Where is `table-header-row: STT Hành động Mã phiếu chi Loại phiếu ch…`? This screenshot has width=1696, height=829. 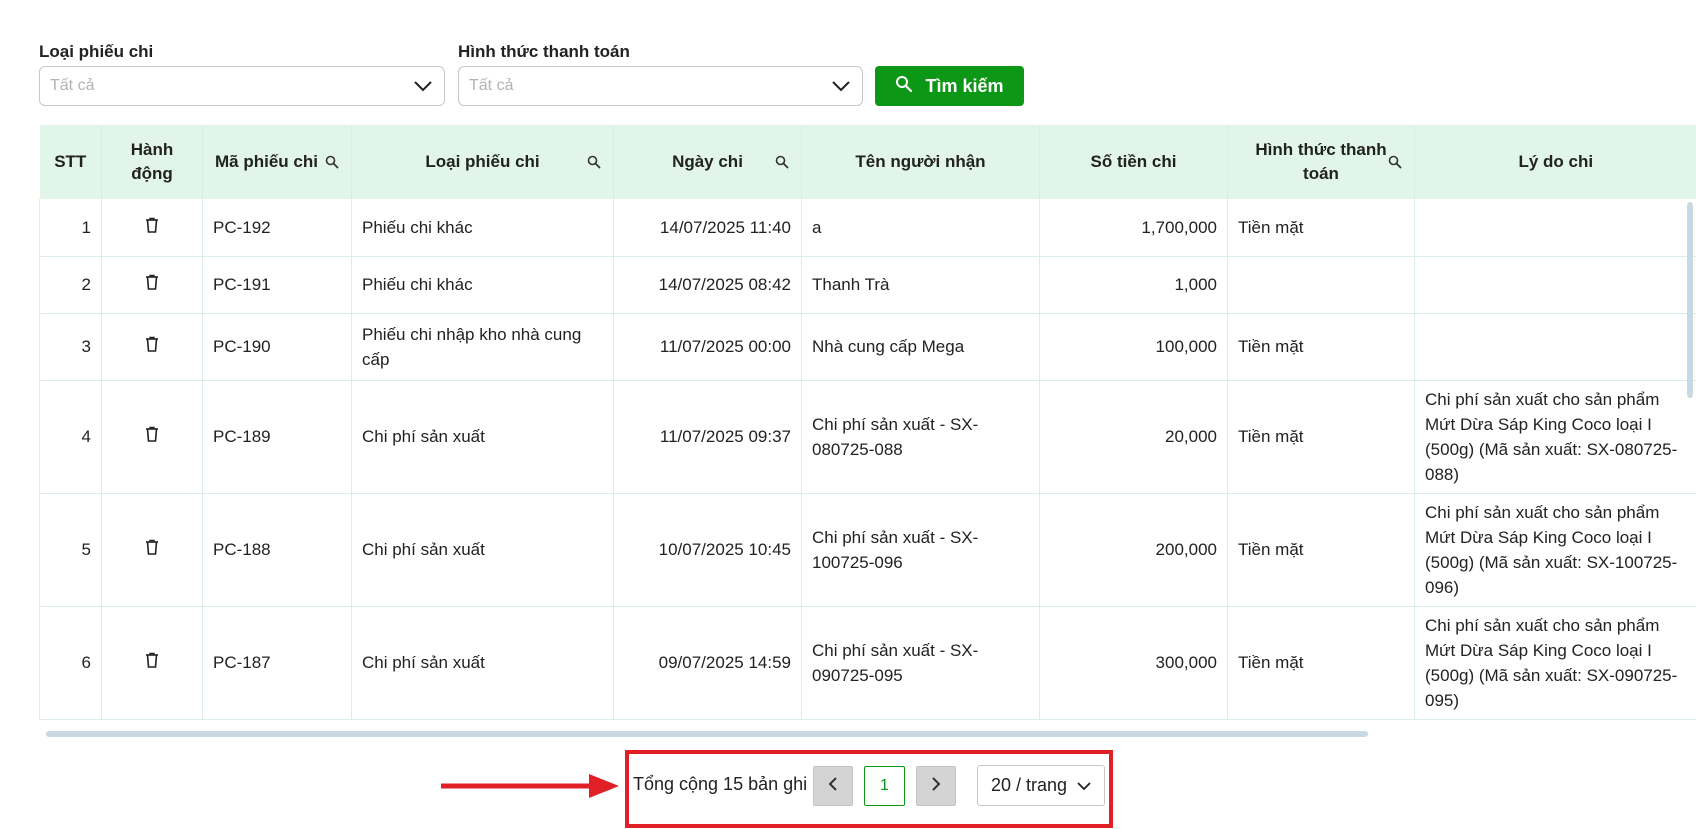
table-header-row: STT Hành động Mã phiếu chi Loại phiếu ch… is located at coordinates (867, 162).